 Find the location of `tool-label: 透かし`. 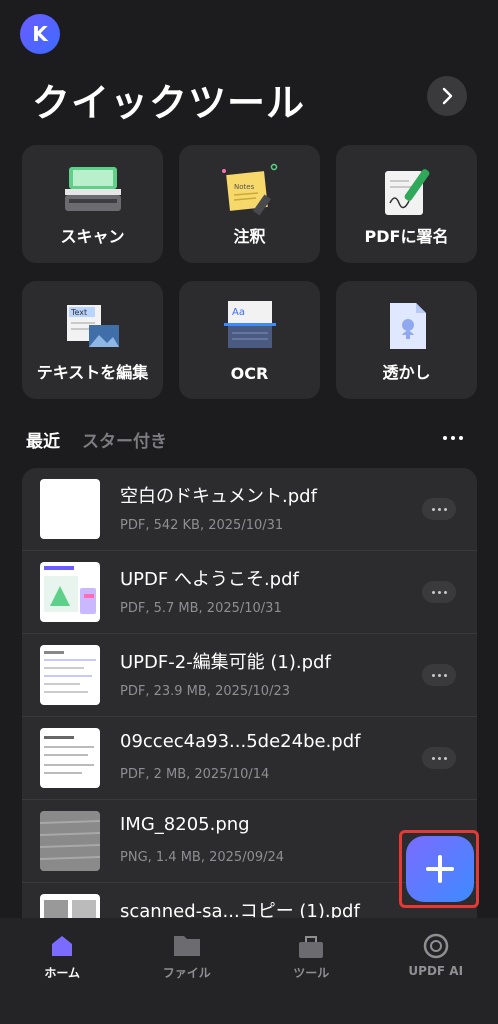

tool-label: 透かし is located at coordinates (406, 372).